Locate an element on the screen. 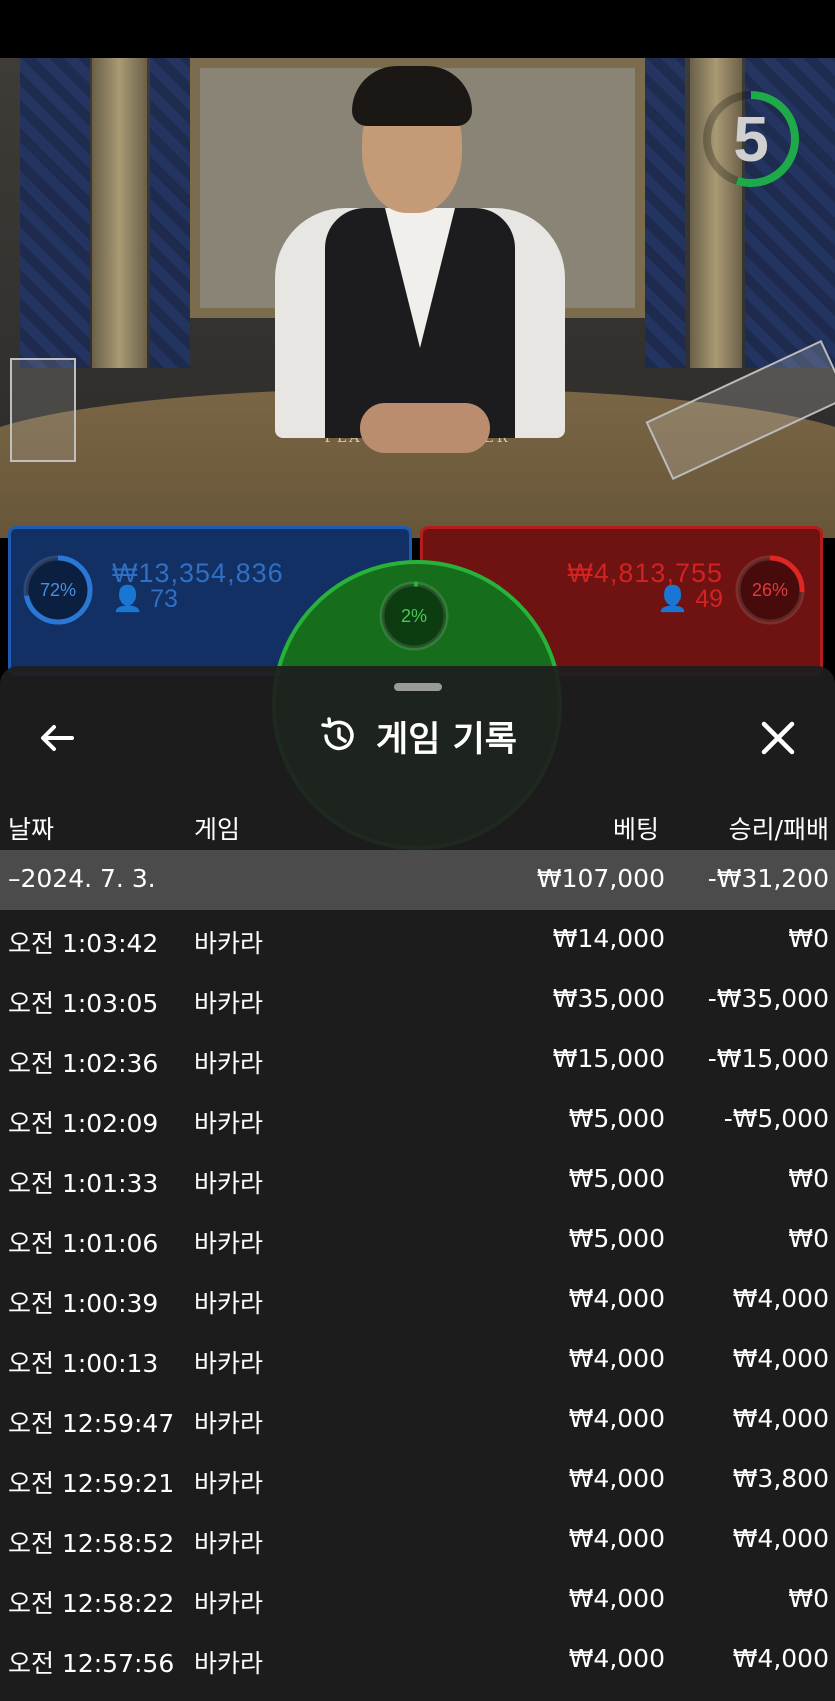  history-table-header: 날짜 게임 베팅 승리/패배 is located at coordinates (417, 823).